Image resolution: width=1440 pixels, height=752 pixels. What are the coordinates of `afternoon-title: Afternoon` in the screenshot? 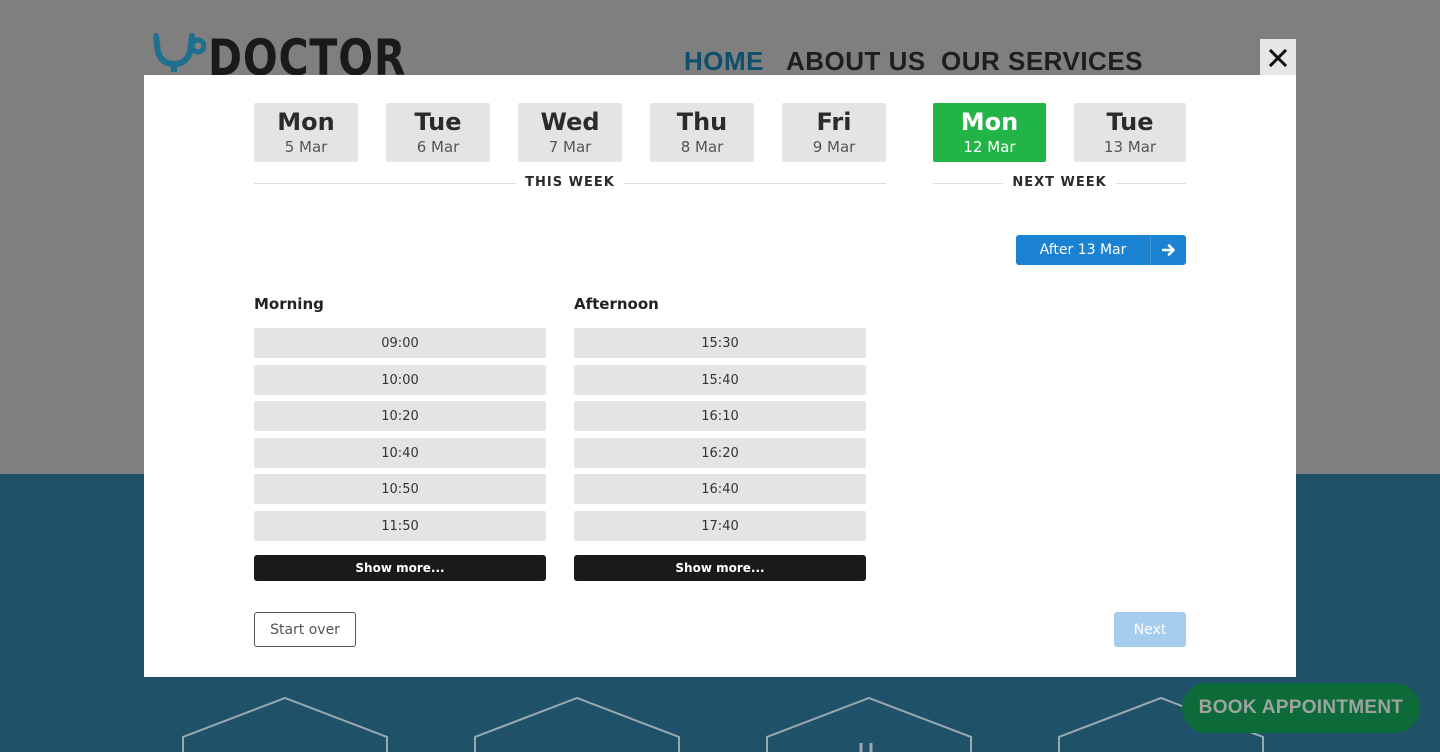 It's located at (616, 304).